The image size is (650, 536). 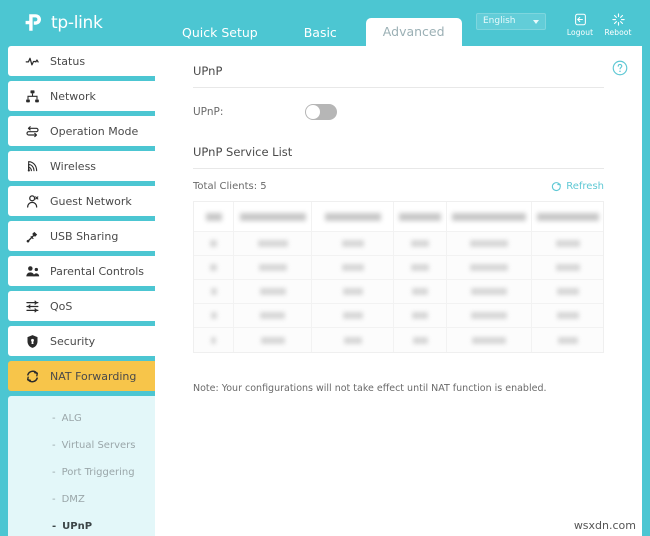 I want to click on sidebar-item-security: Security, so click(x=81, y=341).